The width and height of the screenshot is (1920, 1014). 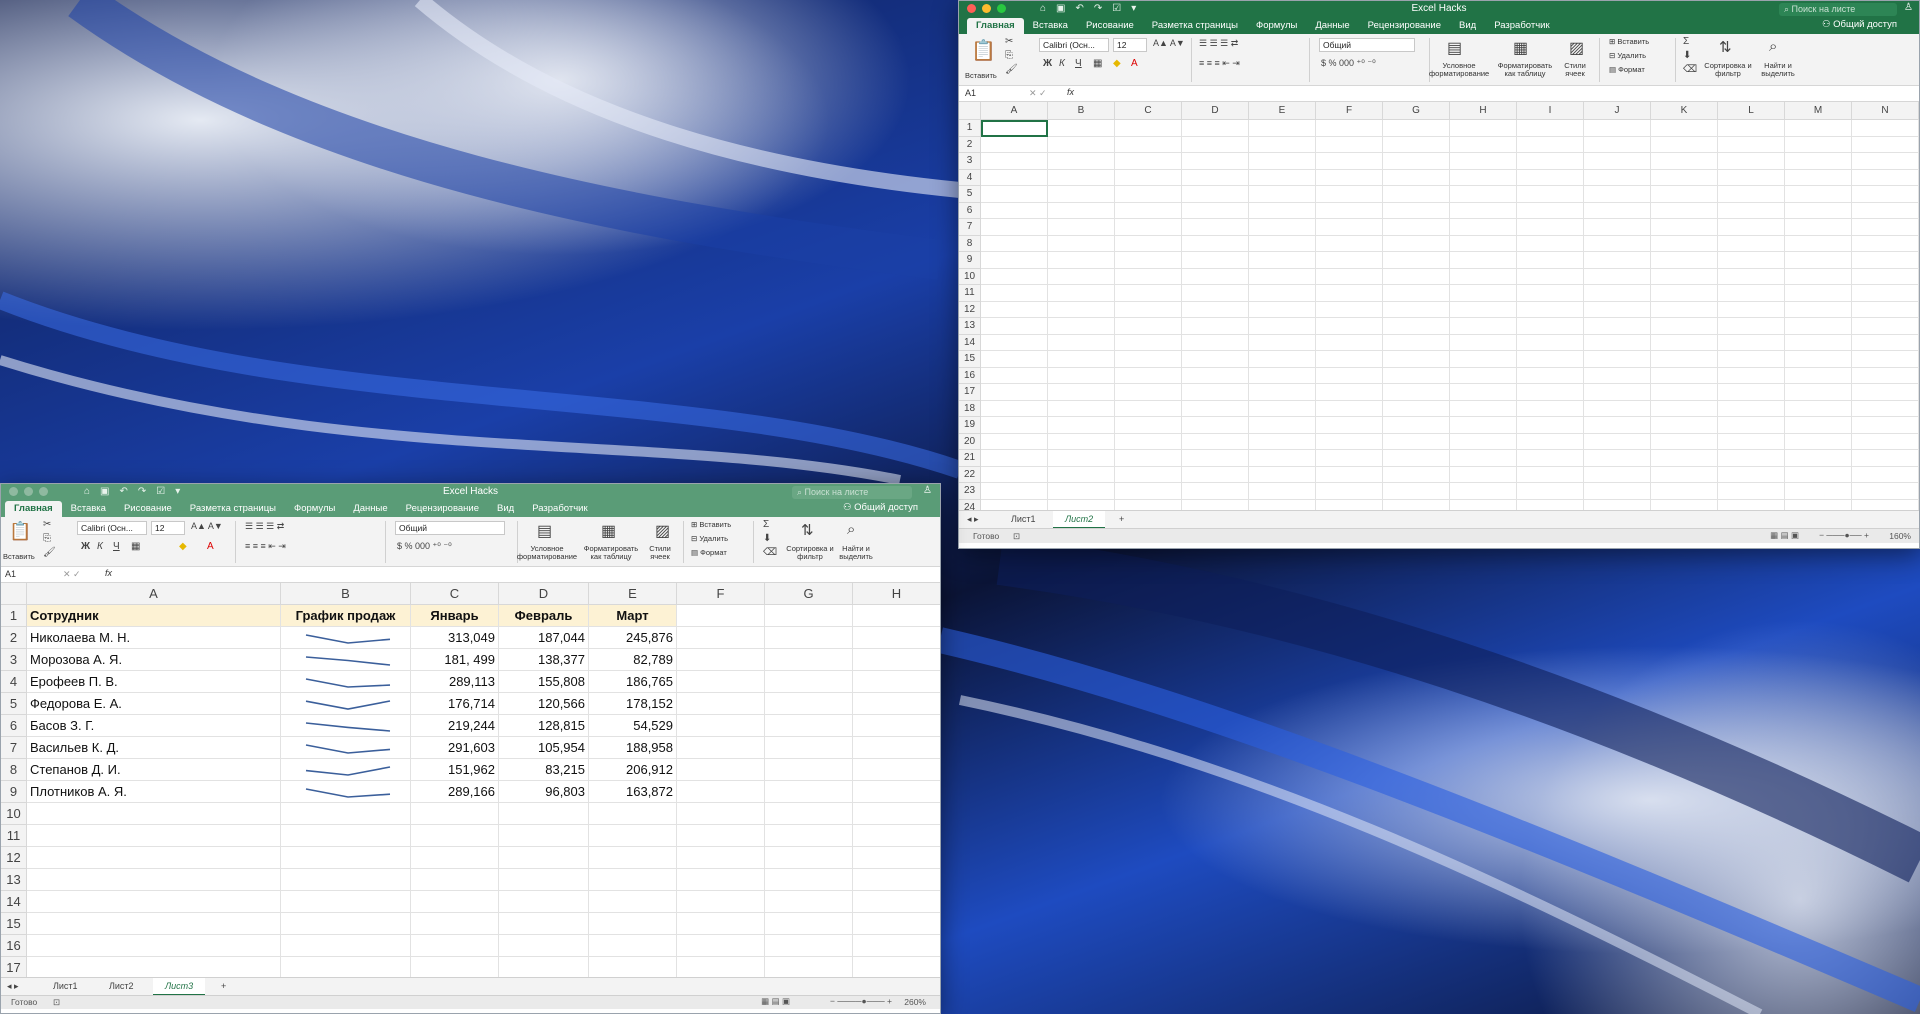 What do you see at coordinates (154, 770) in the screenshot?
I see `employee-name-cell: Степанов Д. И.` at bounding box center [154, 770].